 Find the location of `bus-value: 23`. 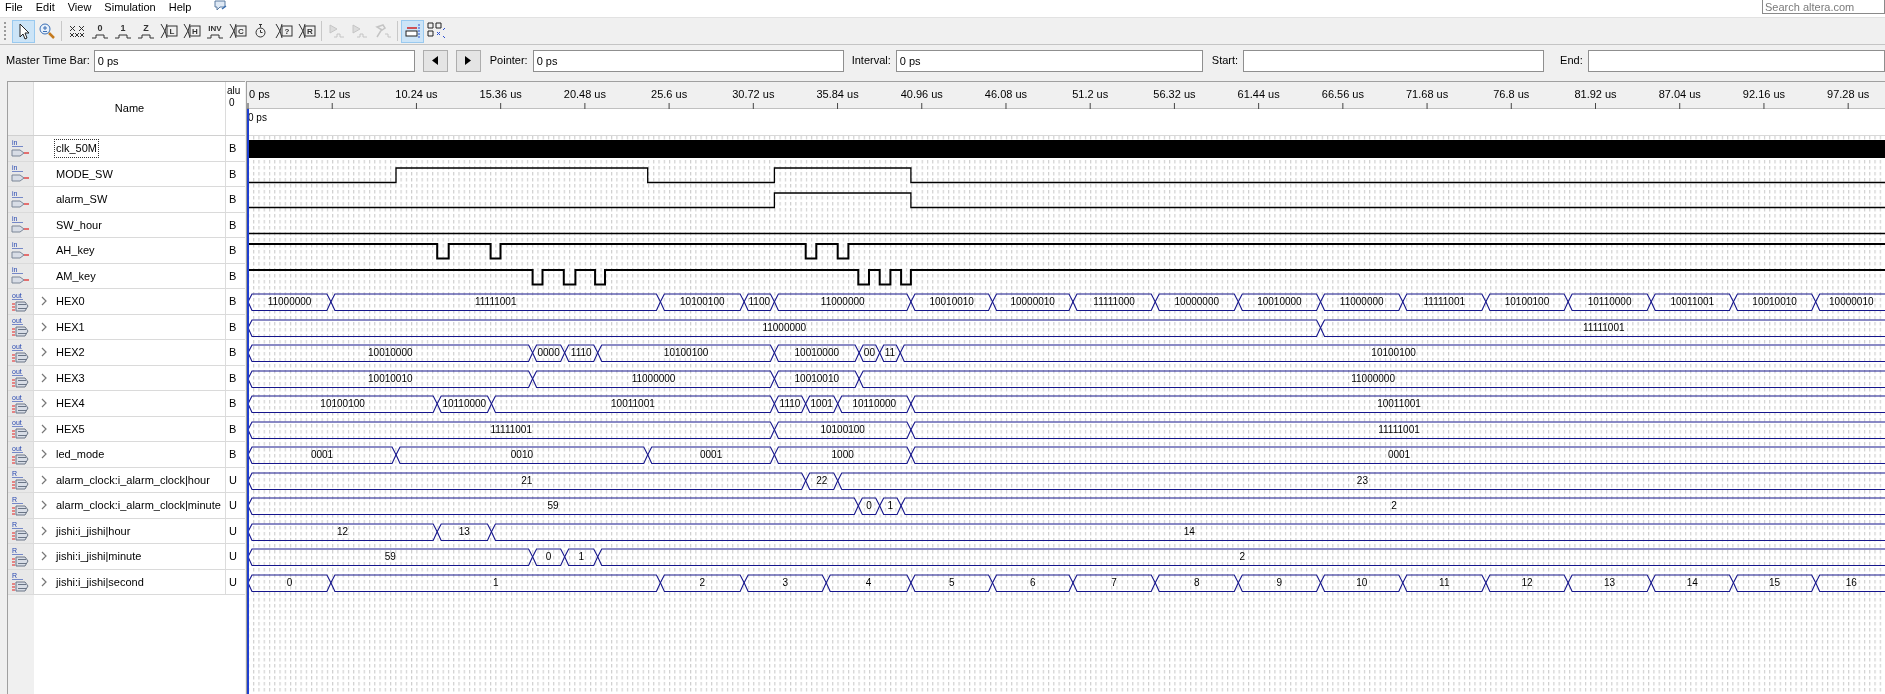

bus-value: 23 is located at coordinates (1362, 480).